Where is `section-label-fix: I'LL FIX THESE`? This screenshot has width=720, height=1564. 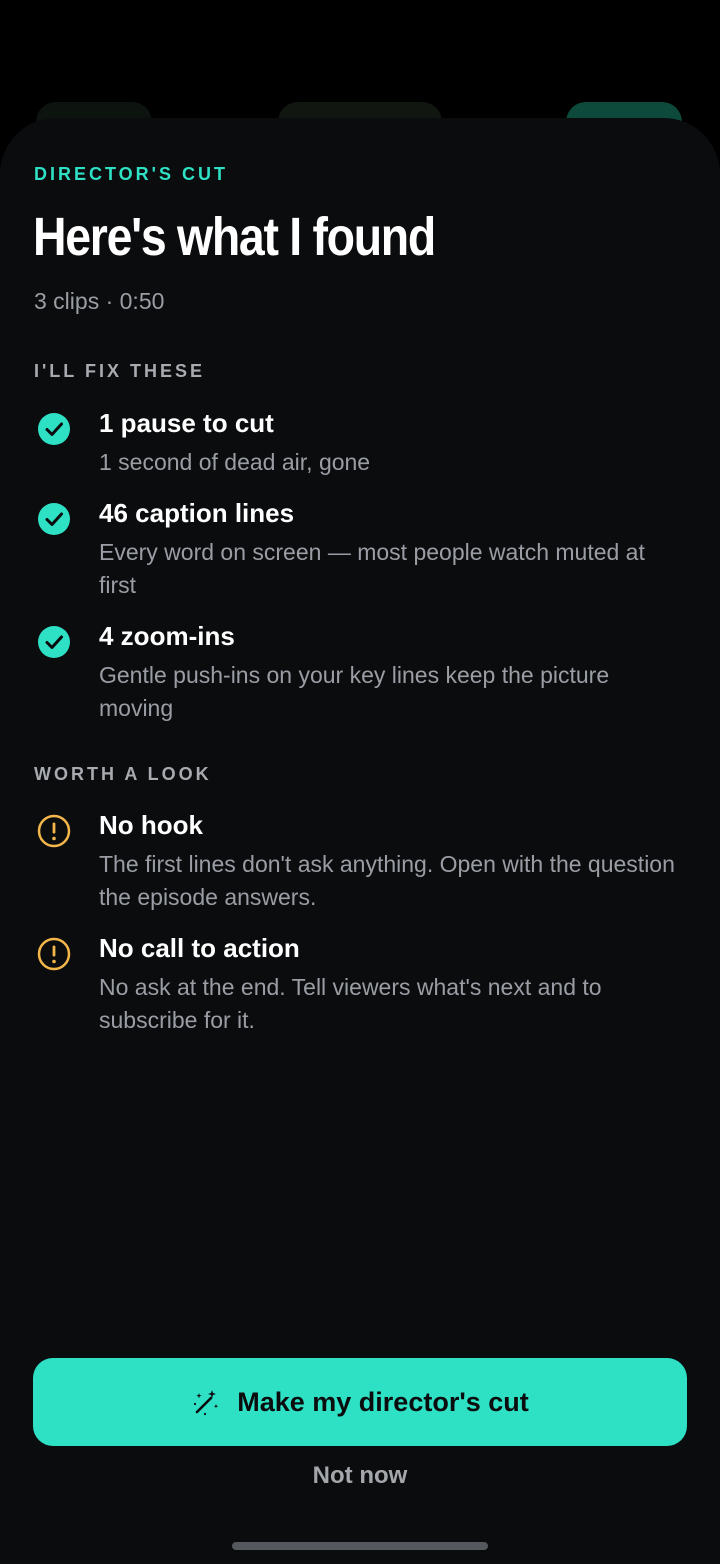 section-label-fix: I'LL FIX THESE is located at coordinates (119, 371).